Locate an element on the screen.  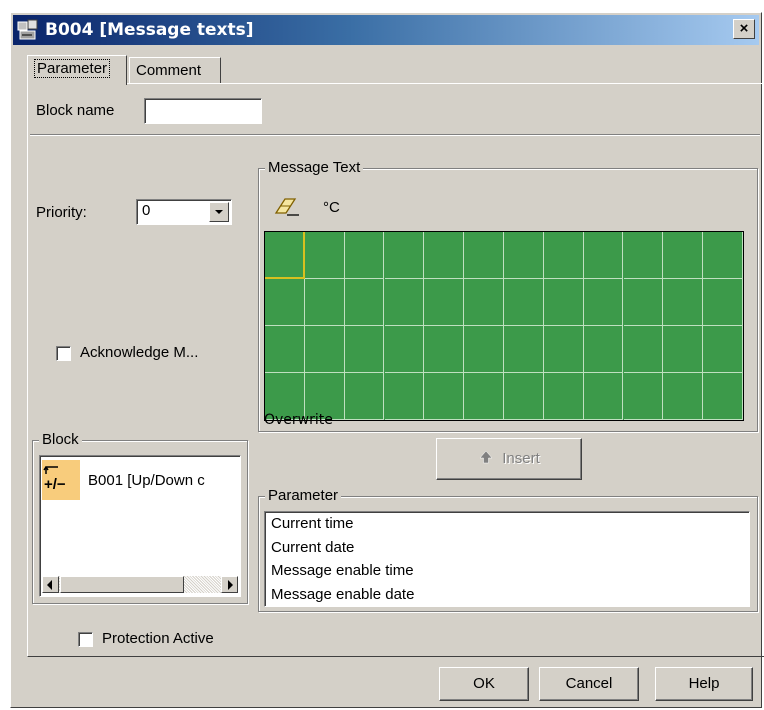
cancel-button: Cancel is located at coordinates (589, 684).